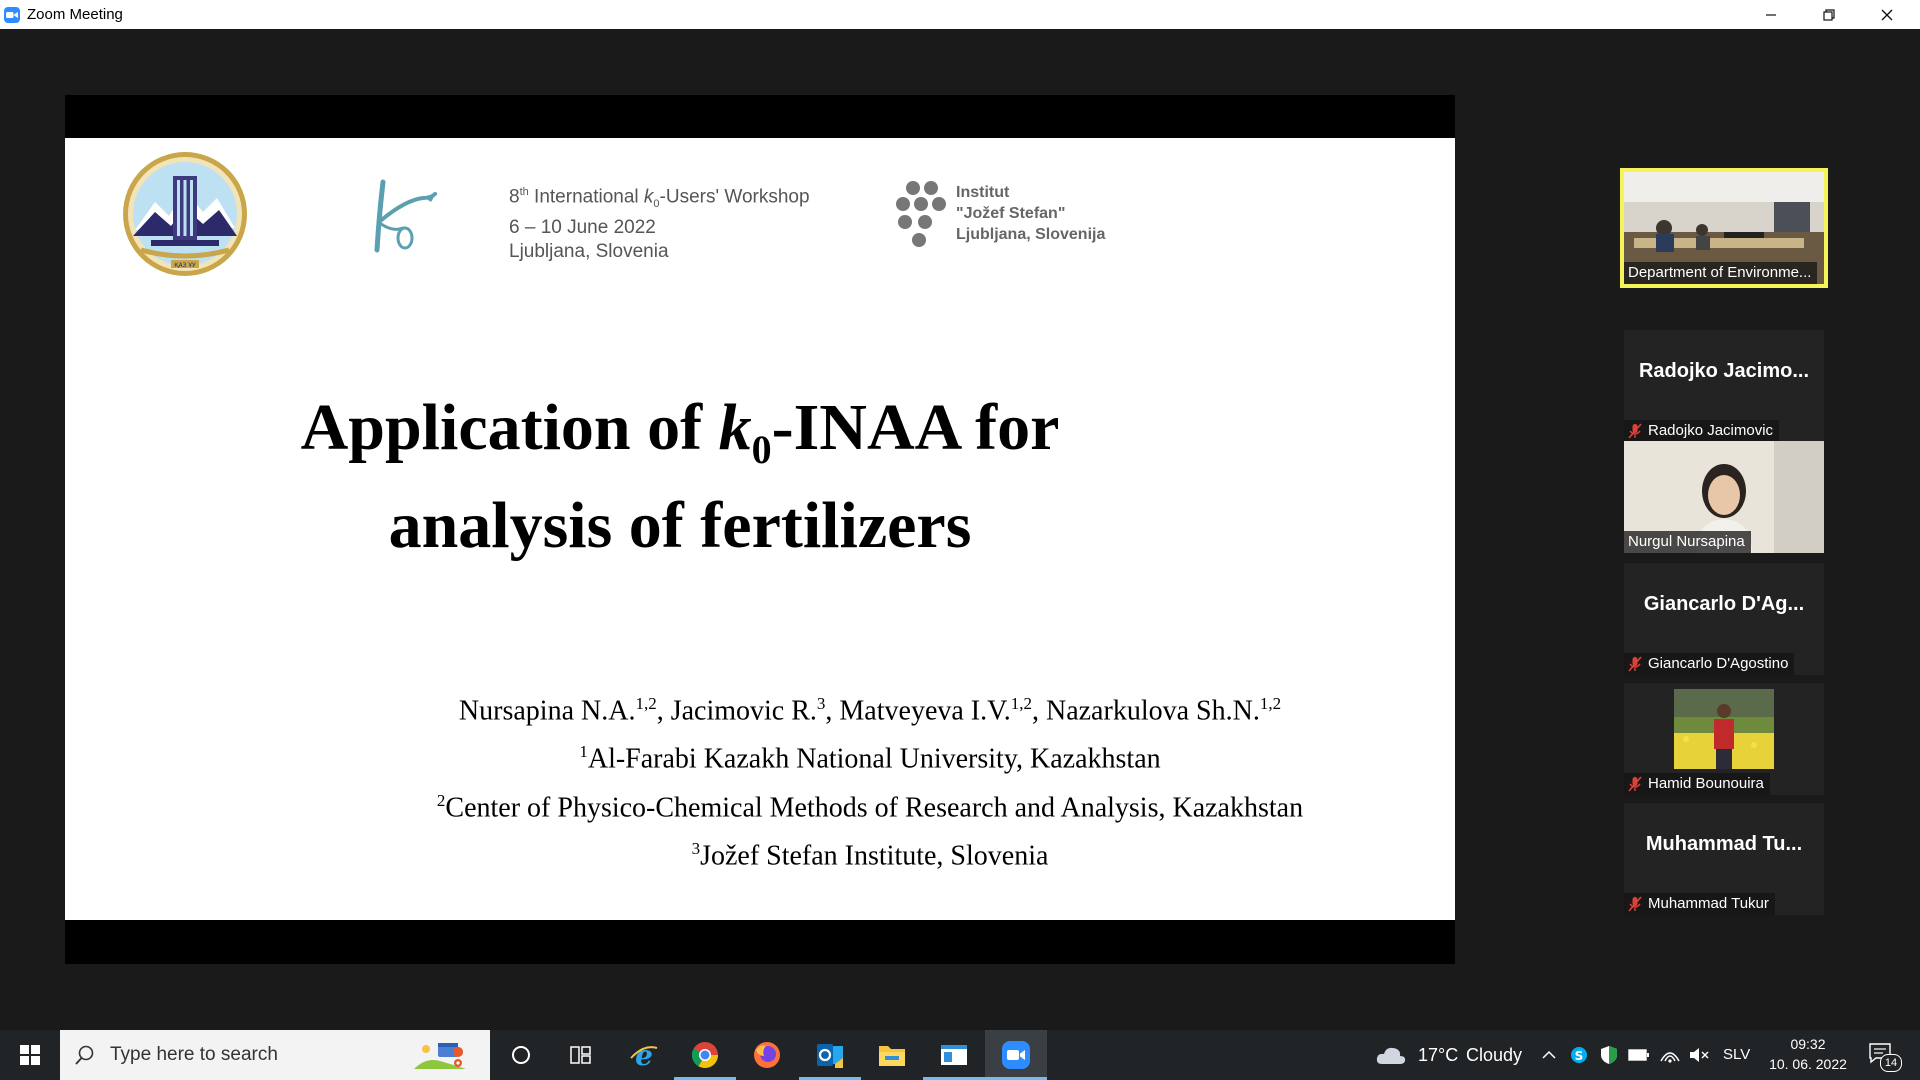 Image resolution: width=1920 pixels, height=1080 pixels. Describe the element at coordinates (1670, 1055) in the screenshot. I see `wifi-icon` at that location.